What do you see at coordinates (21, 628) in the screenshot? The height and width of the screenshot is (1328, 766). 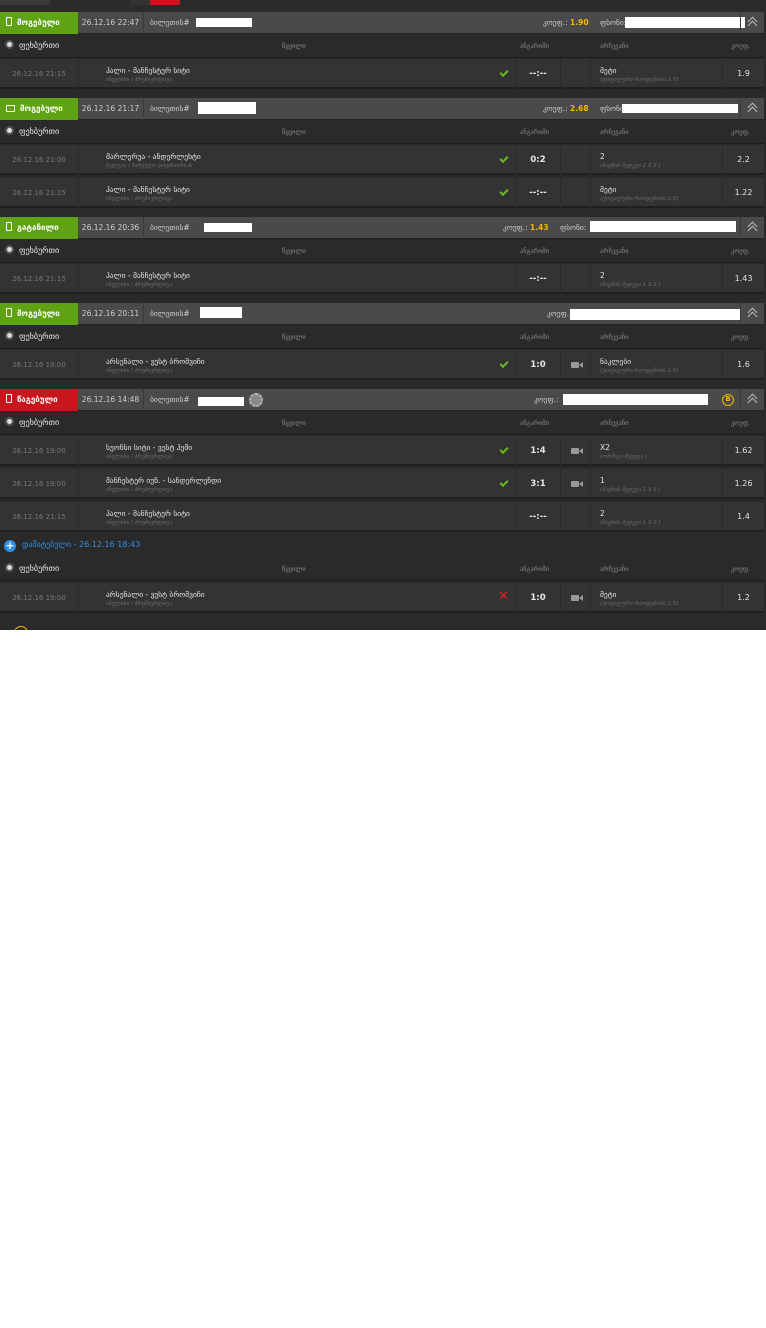 I see `coin-icon` at bounding box center [21, 628].